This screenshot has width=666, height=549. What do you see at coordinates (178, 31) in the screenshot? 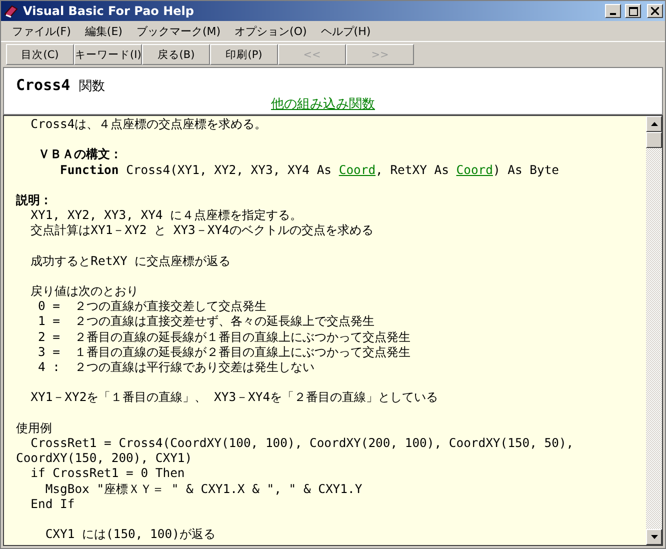
I see `menu-item: ブックマーク(M)` at bounding box center [178, 31].